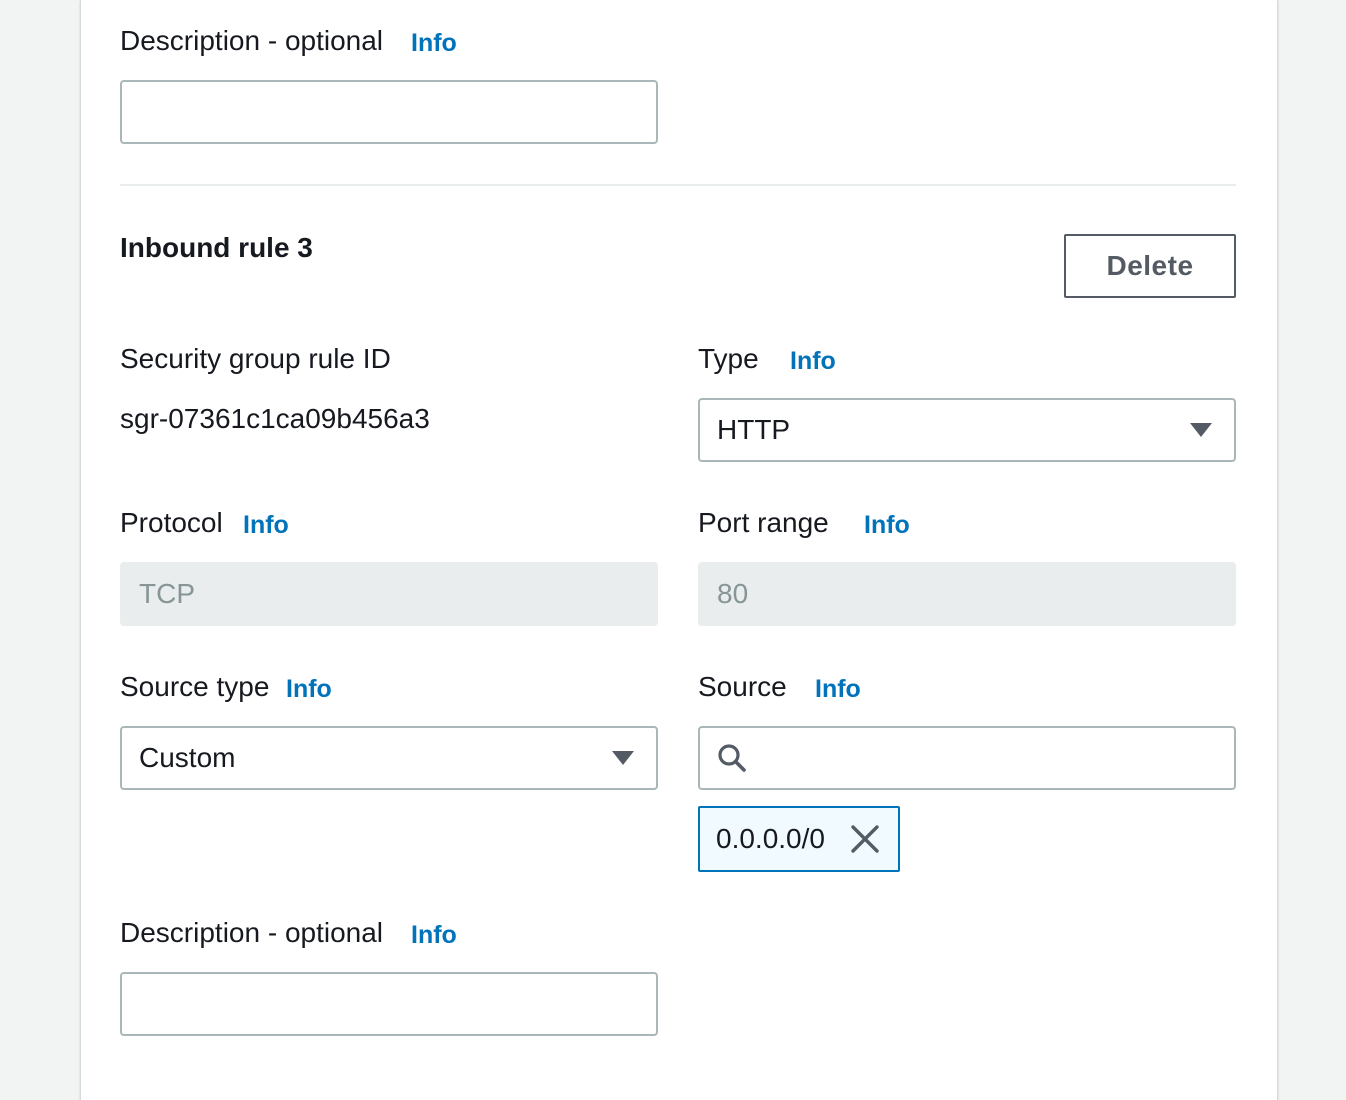  What do you see at coordinates (252, 932) in the screenshot?
I see `description-label: Description - optional` at bounding box center [252, 932].